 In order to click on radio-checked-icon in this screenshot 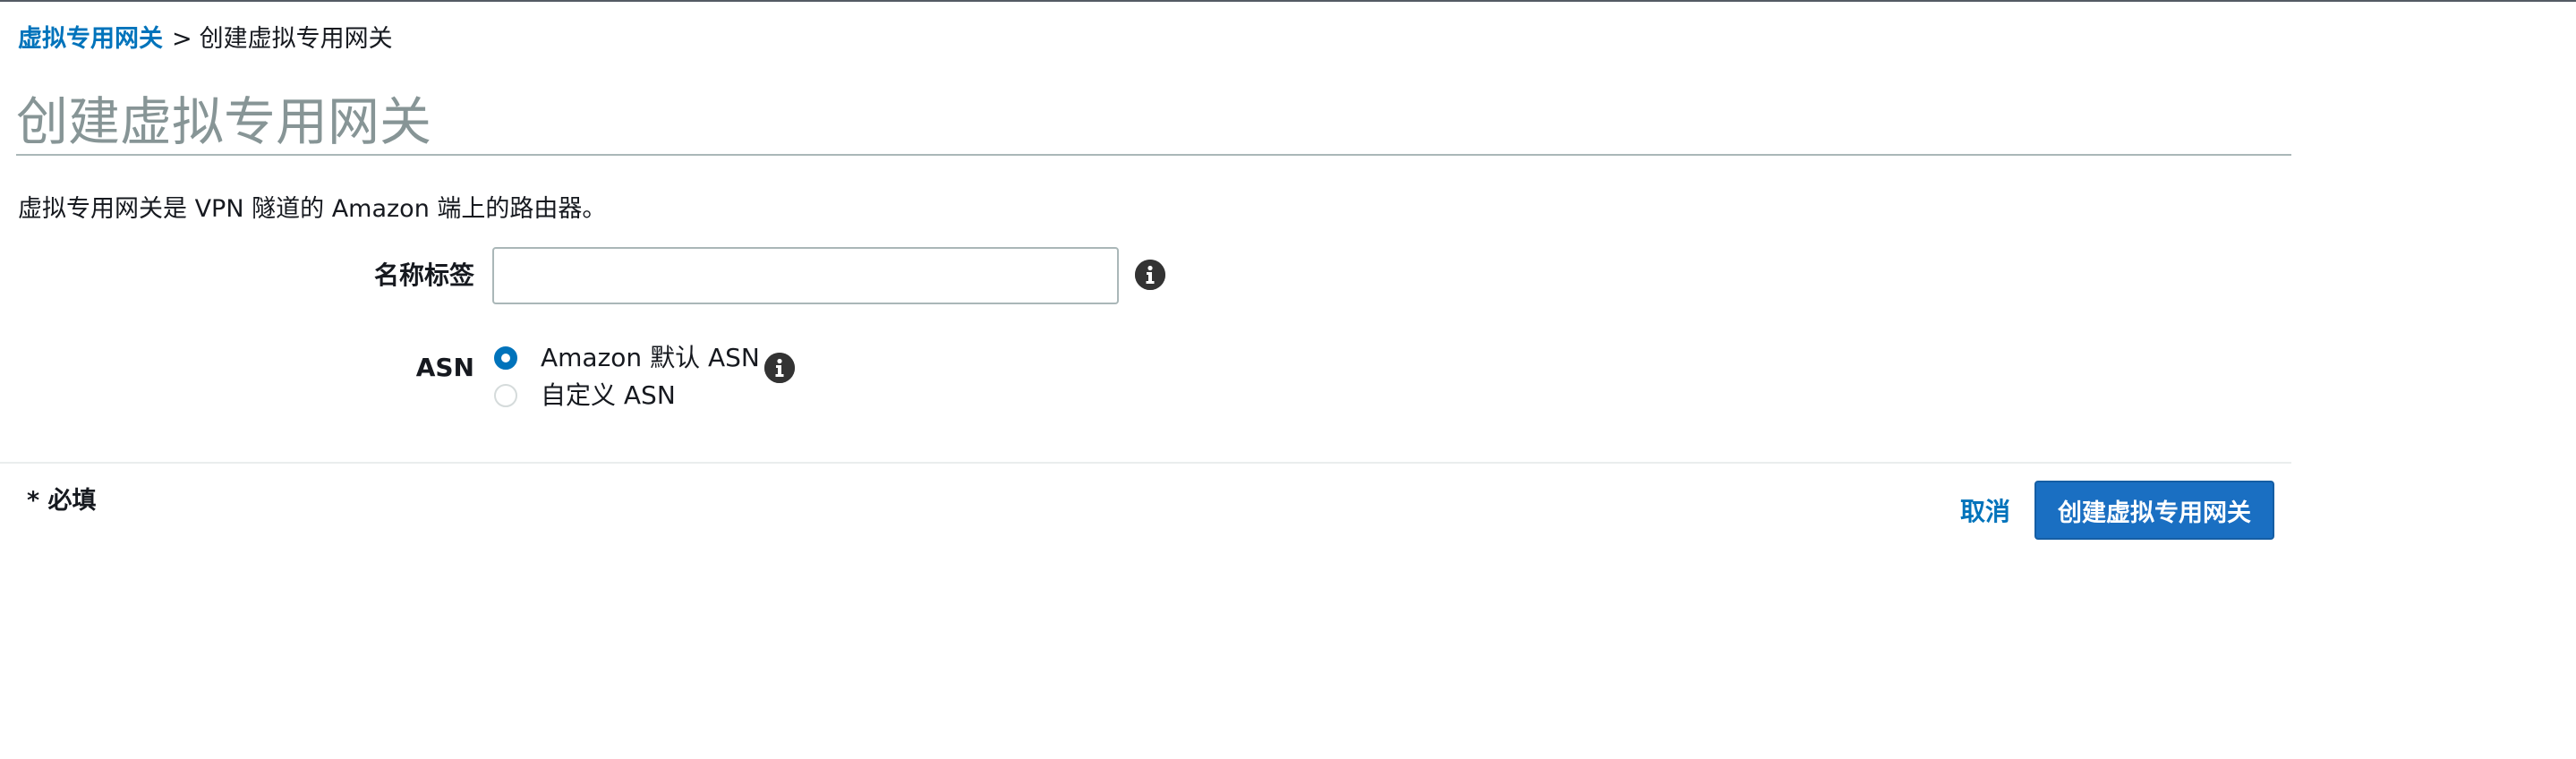, I will do `click(505, 358)`.